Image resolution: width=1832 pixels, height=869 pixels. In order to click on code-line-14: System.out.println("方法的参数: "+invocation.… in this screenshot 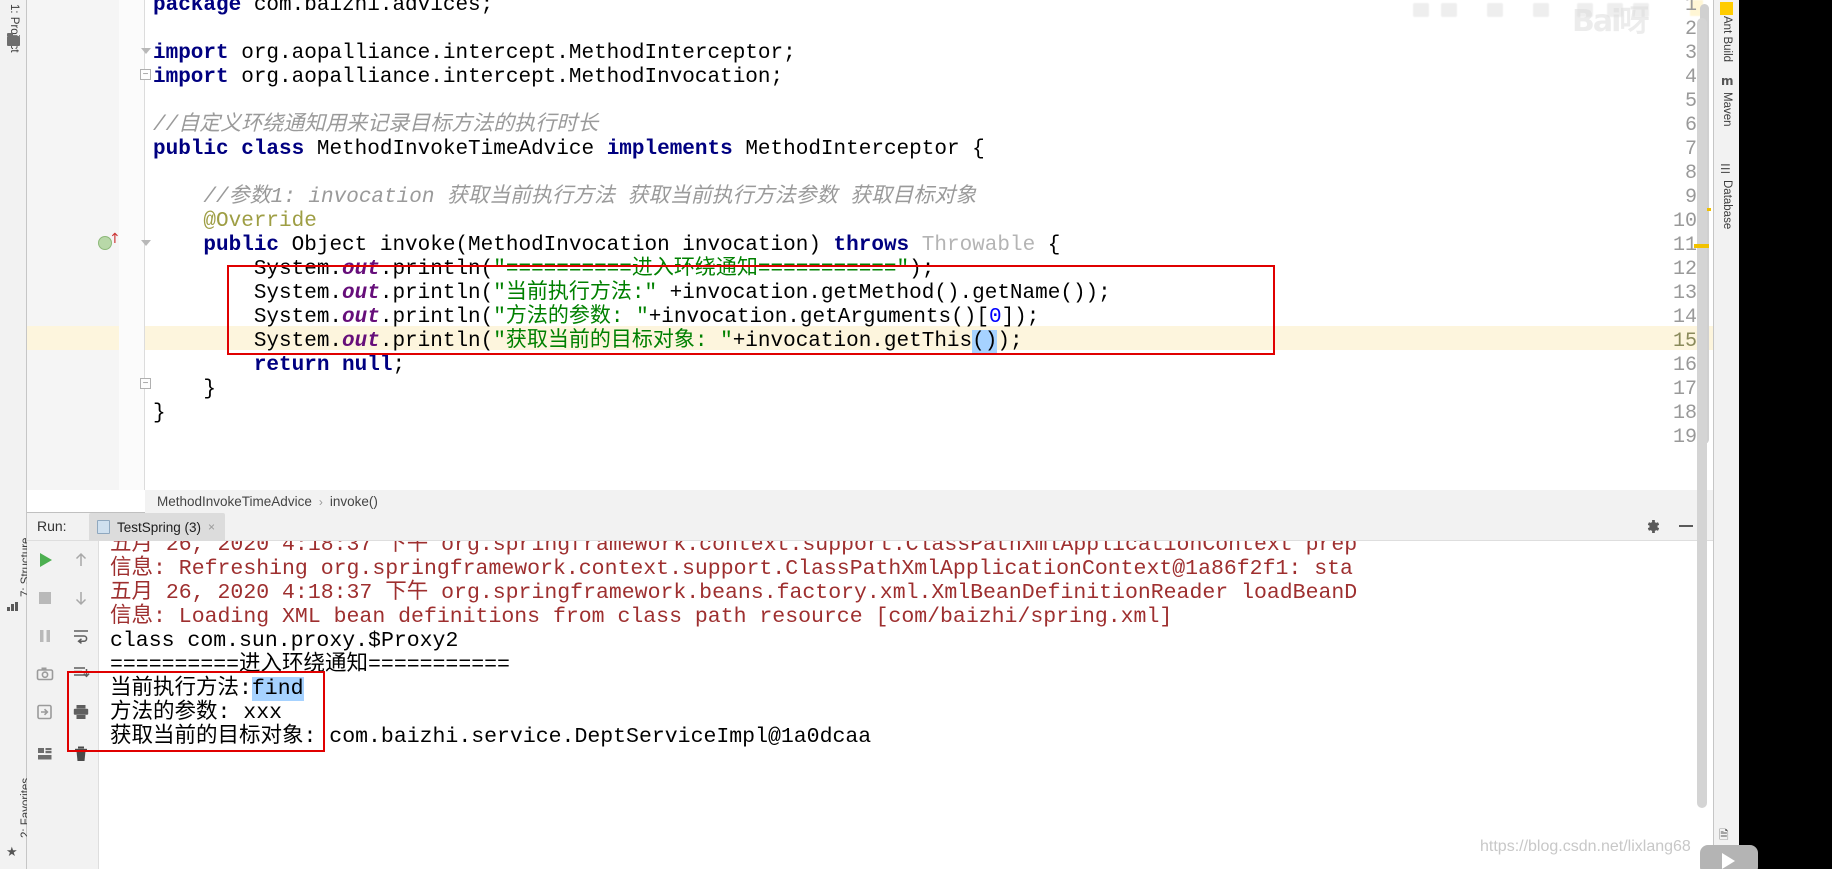, I will do `click(596, 317)`.